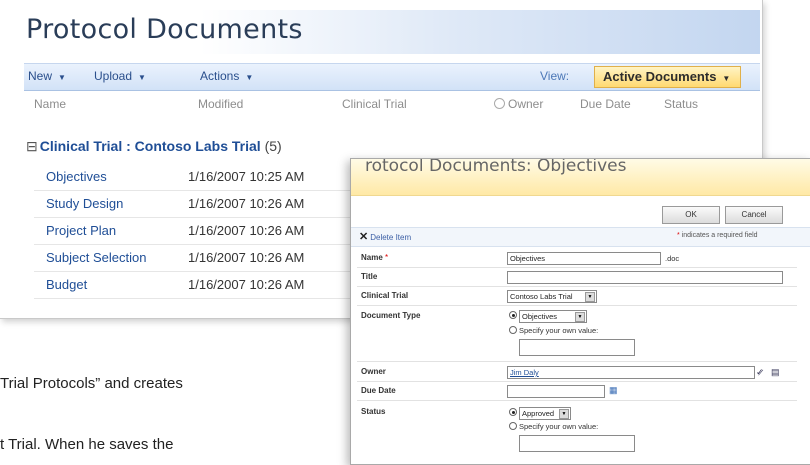  Describe the element at coordinates (91, 383) in the screenshot. I see `caption-line-1: Trial Protocols” and creates` at that location.